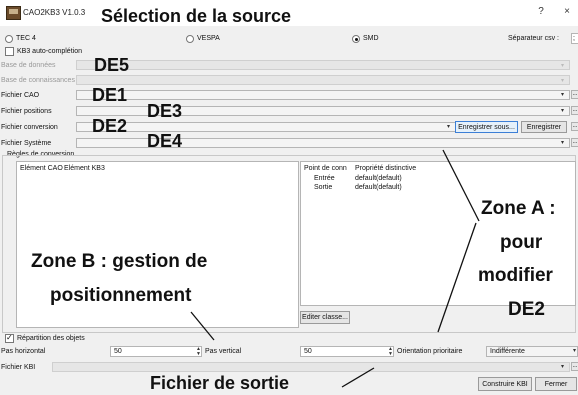 This screenshot has height=395, width=578. What do you see at coordinates (220, 383) in the screenshot?
I see `annotation-output: Fichier de sortie` at bounding box center [220, 383].